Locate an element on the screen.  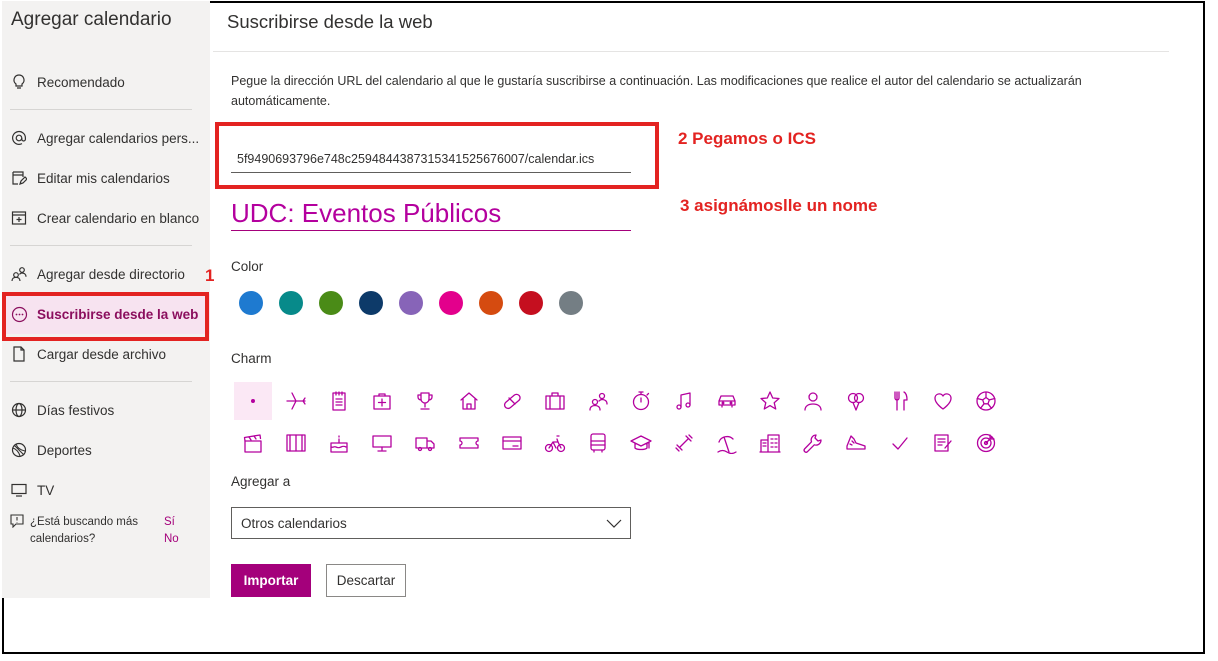
annotation-step-1: 1 is located at coordinates (210, 275).